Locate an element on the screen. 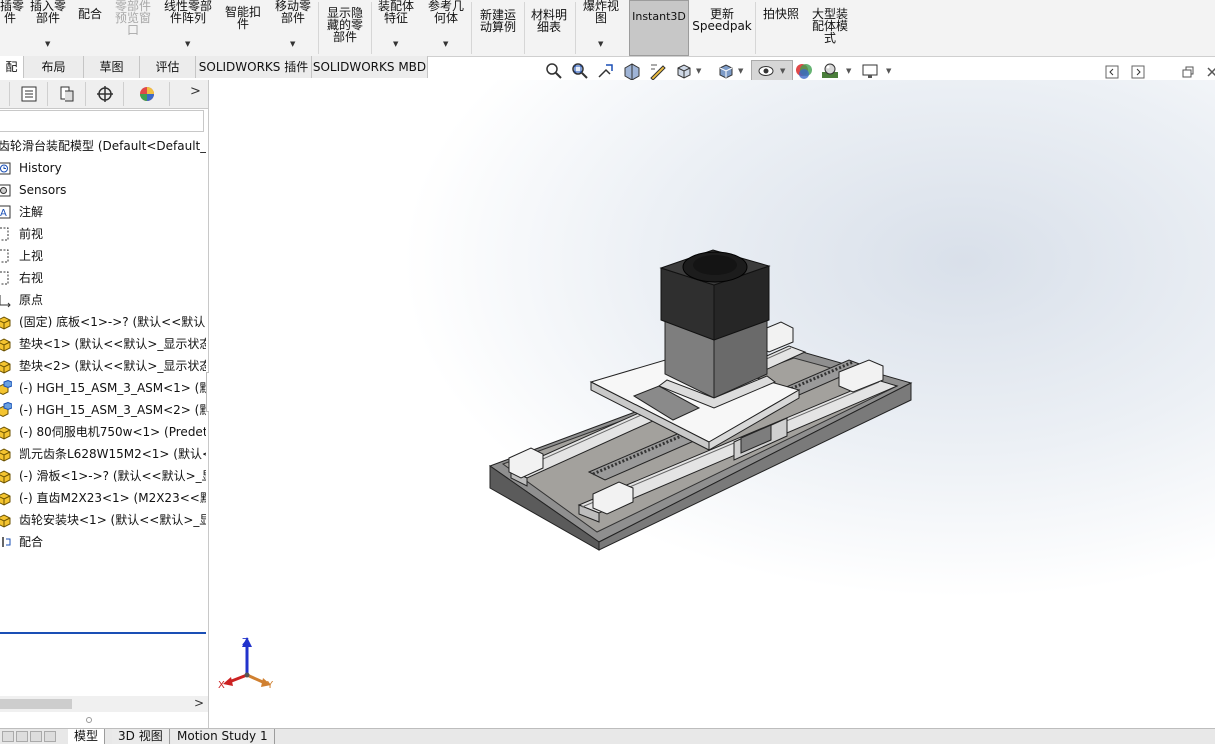  last-tab-icon is located at coordinates (50, 736).